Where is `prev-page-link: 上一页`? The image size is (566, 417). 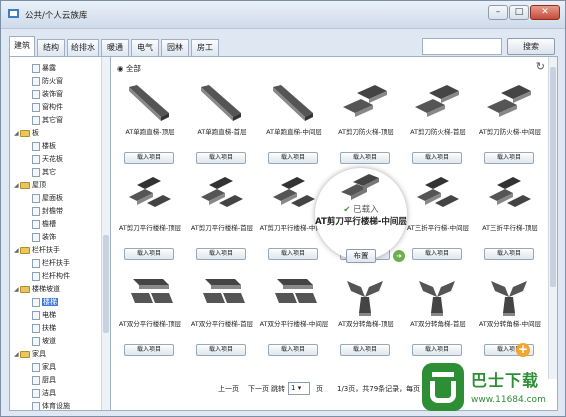
prev-page-link: 上一页 is located at coordinates (228, 389).